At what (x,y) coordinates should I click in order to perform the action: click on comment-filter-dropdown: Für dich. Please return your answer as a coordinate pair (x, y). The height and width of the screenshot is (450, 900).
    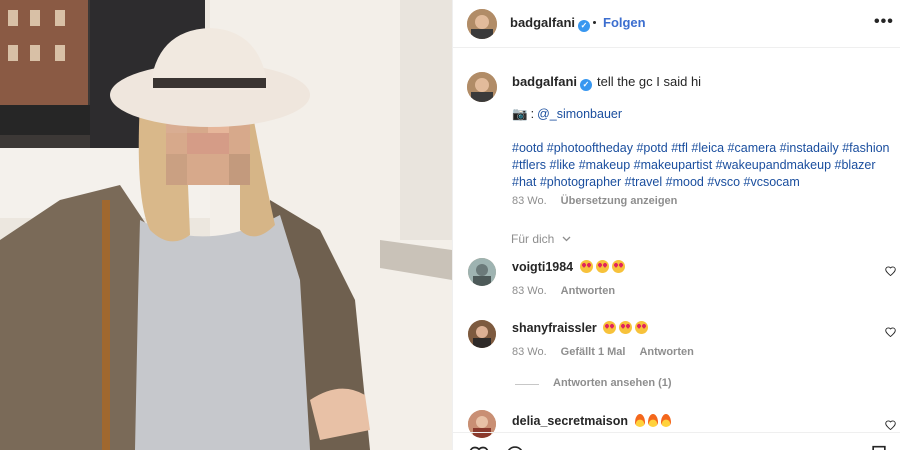
    Looking at the image, I should click on (541, 238).